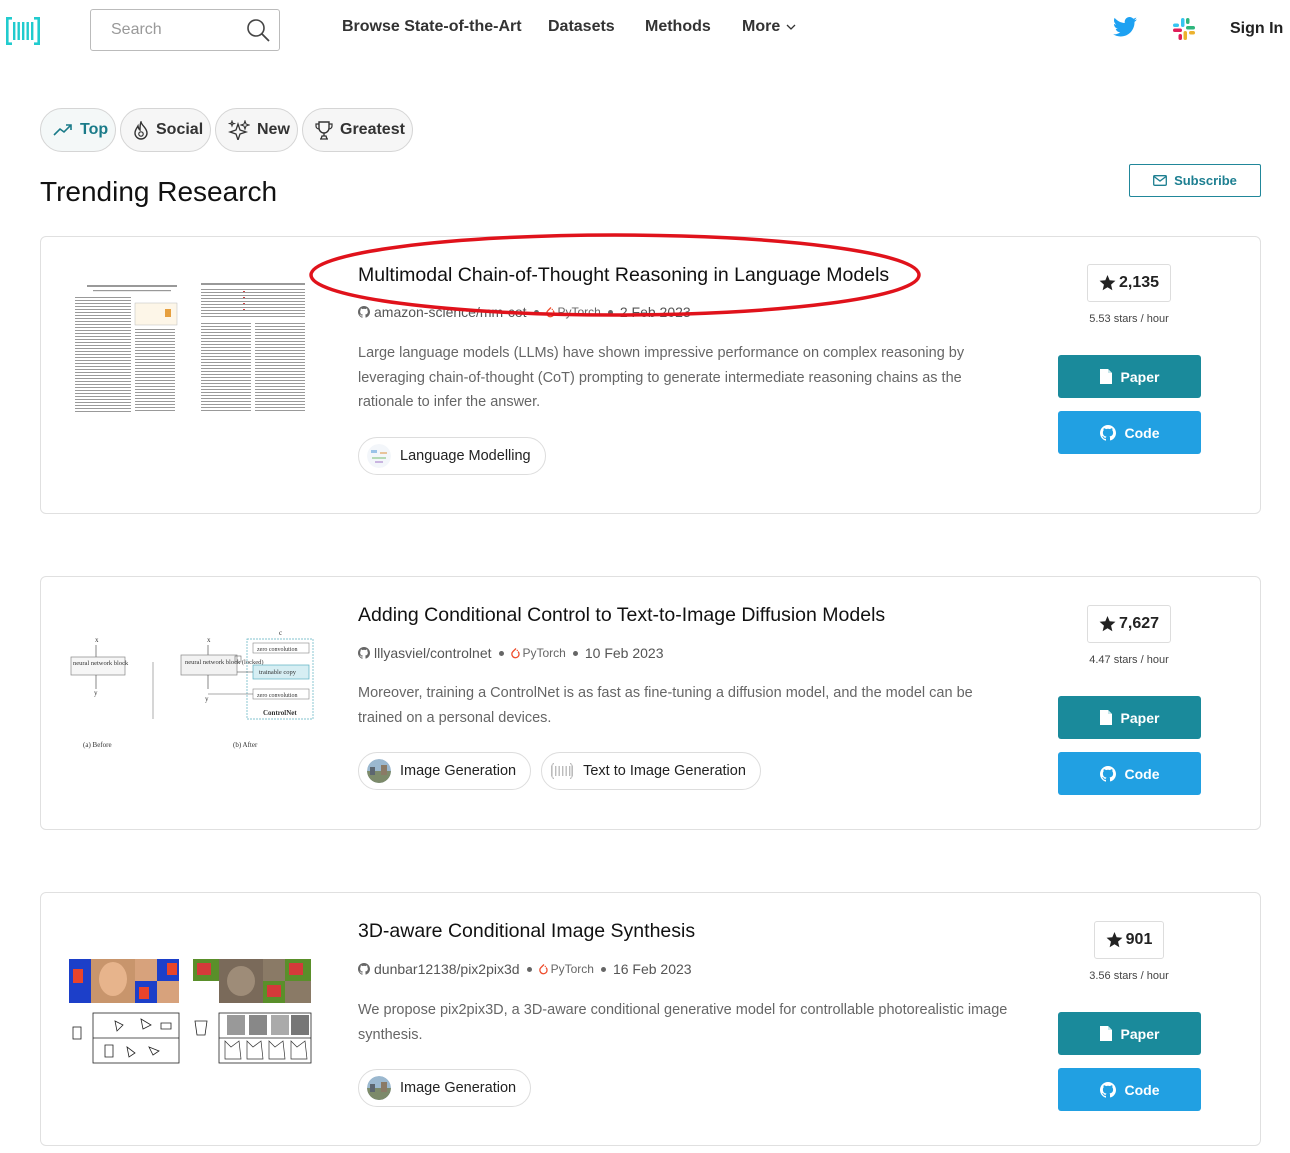 The image size is (1290, 1153). I want to click on paperswithcode-logo, so click(23, 31).